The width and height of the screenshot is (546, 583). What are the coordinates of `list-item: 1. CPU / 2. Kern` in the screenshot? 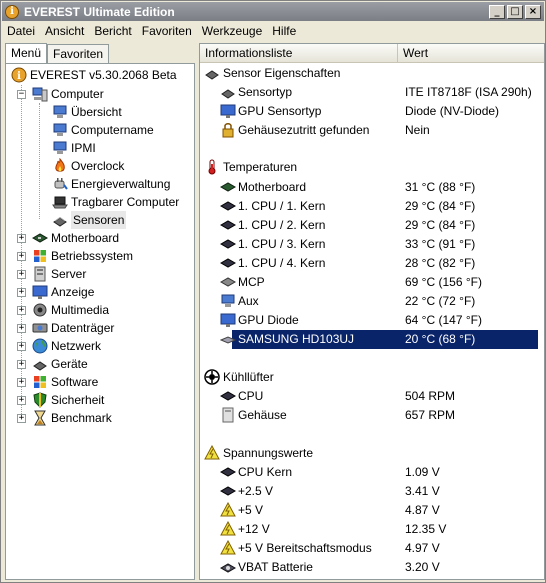 It's located at (272, 225).